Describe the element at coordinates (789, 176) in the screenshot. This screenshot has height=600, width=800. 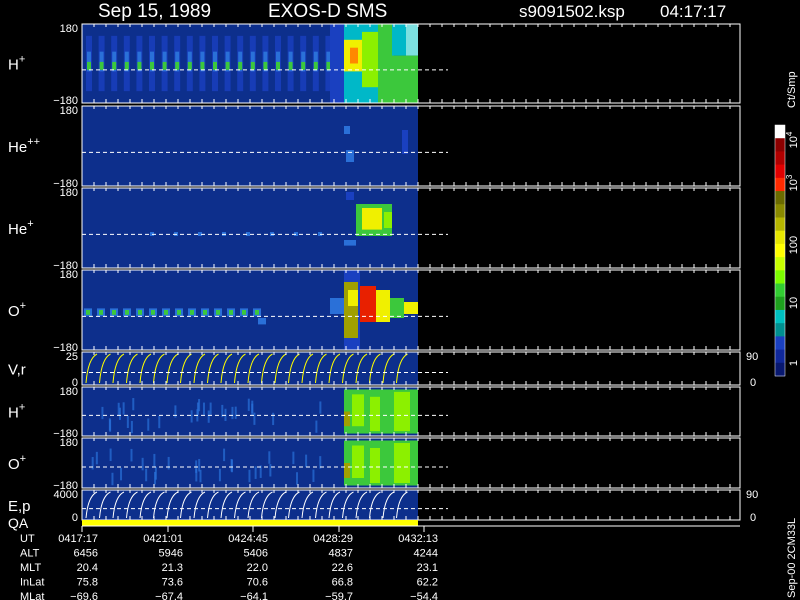
I see `colorbar-tick-exp: 3` at that location.